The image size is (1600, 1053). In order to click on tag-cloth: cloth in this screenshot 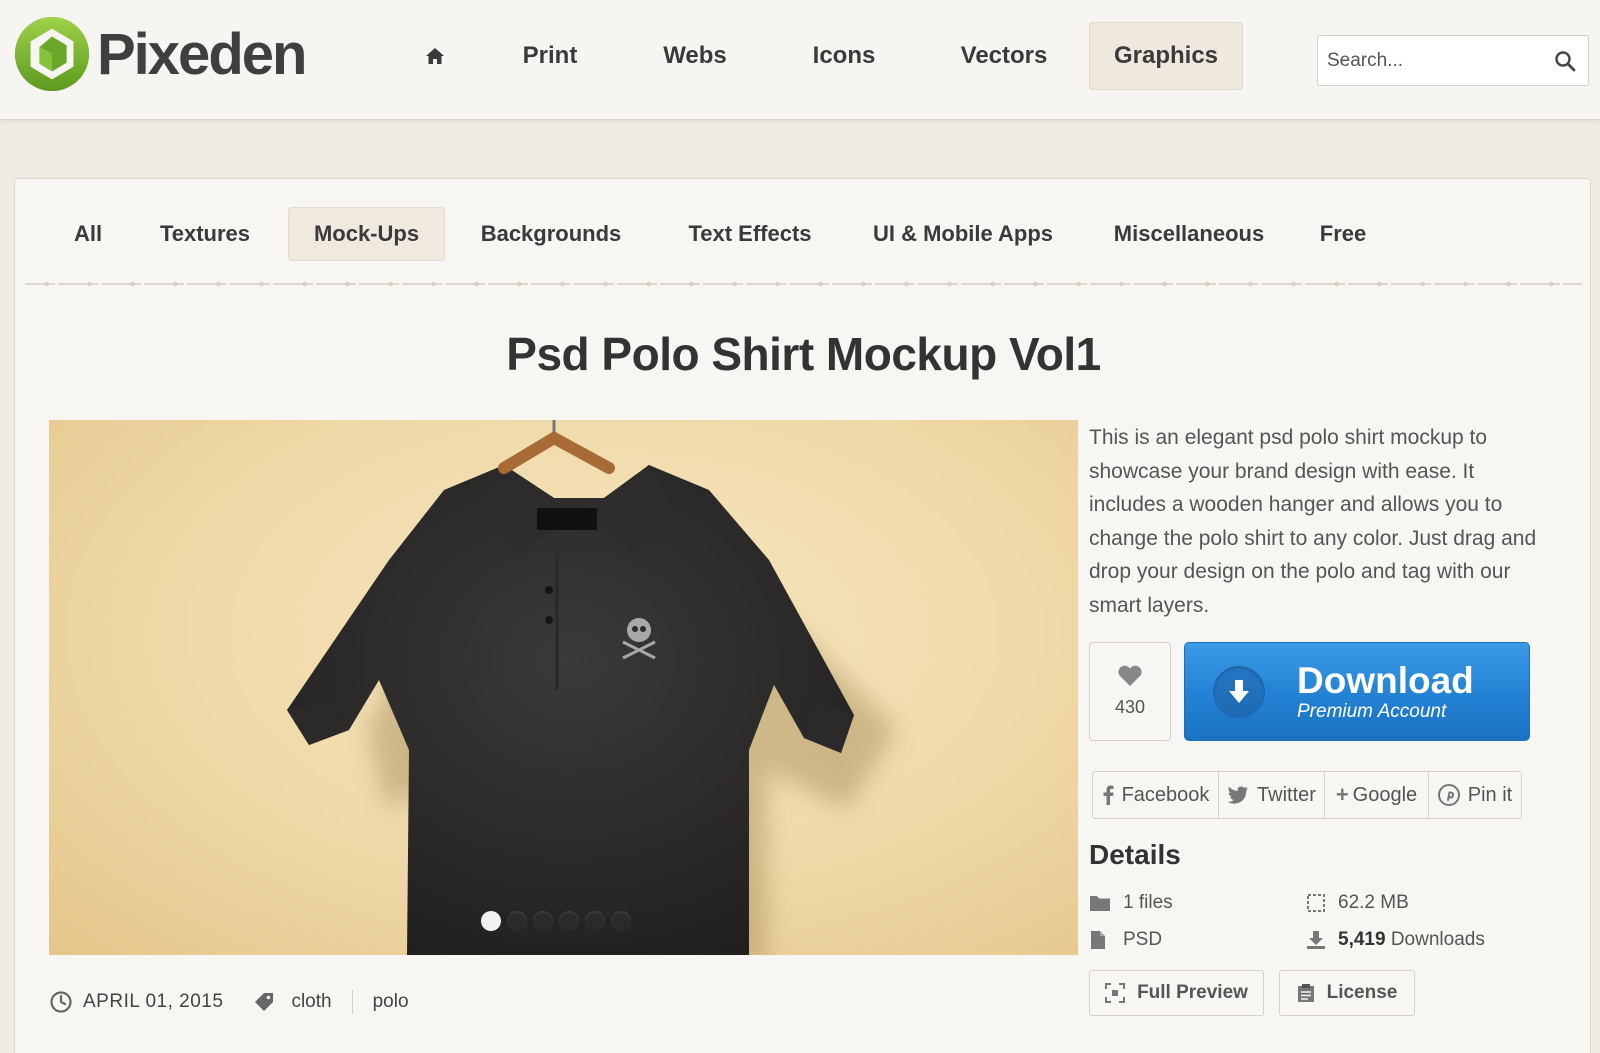, I will do `click(311, 1002)`.